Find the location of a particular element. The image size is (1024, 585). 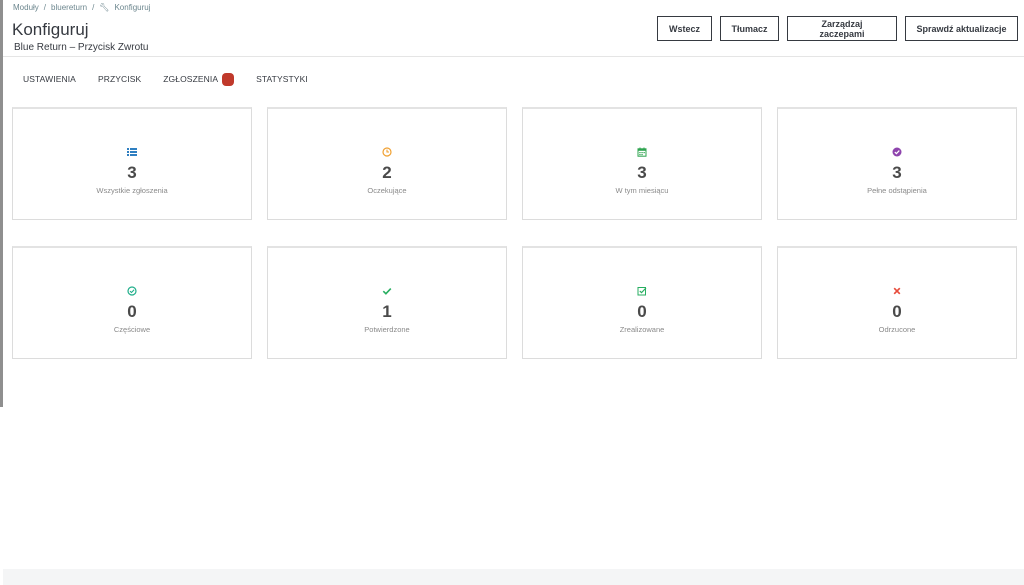

stat-card-all-requests: 3 Wszystkie zgłoszenia is located at coordinates (132, 163).